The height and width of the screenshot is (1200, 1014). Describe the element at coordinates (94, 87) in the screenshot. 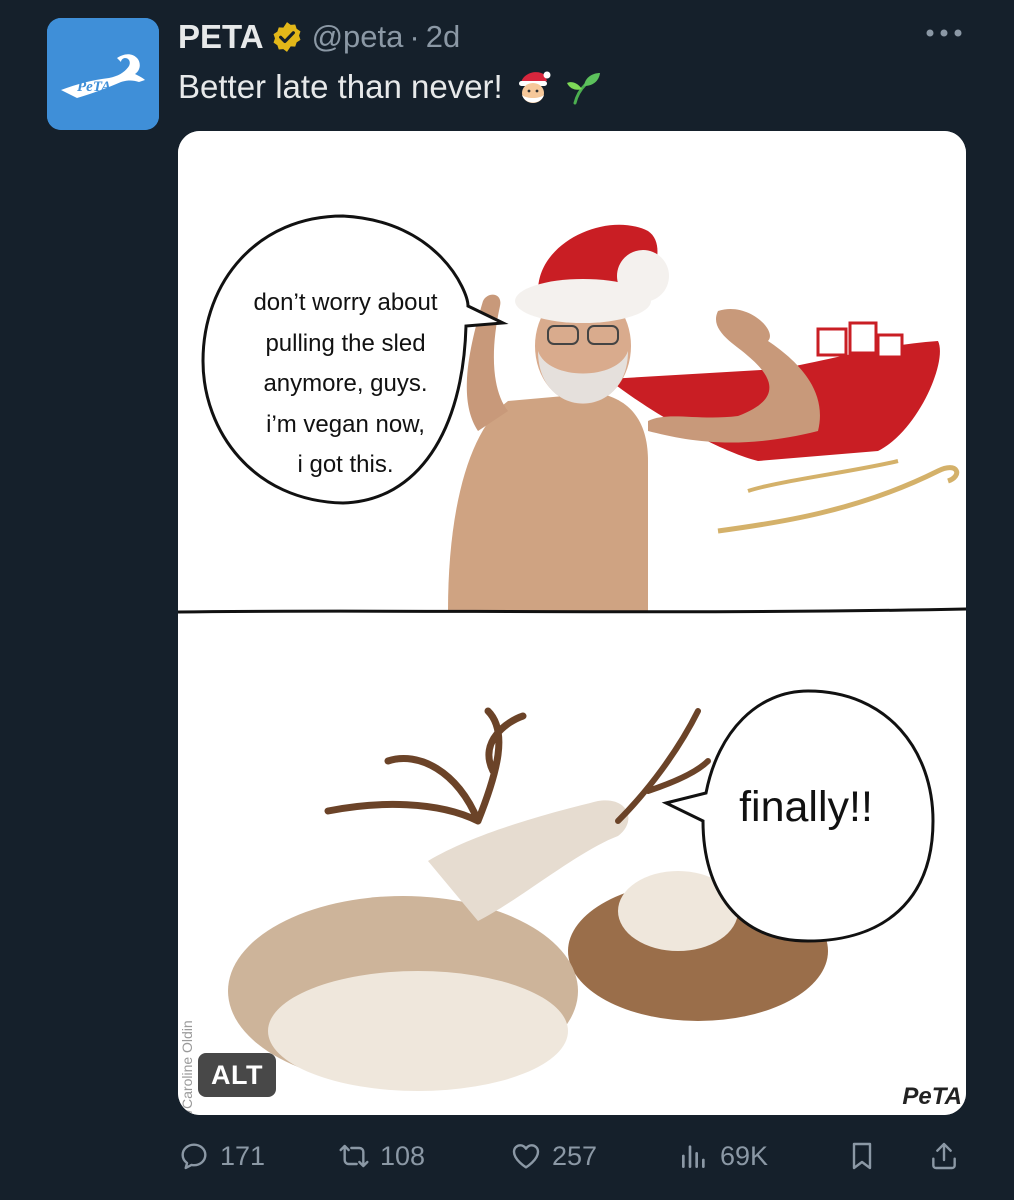

I see `svg-text: PeTA` at that location.